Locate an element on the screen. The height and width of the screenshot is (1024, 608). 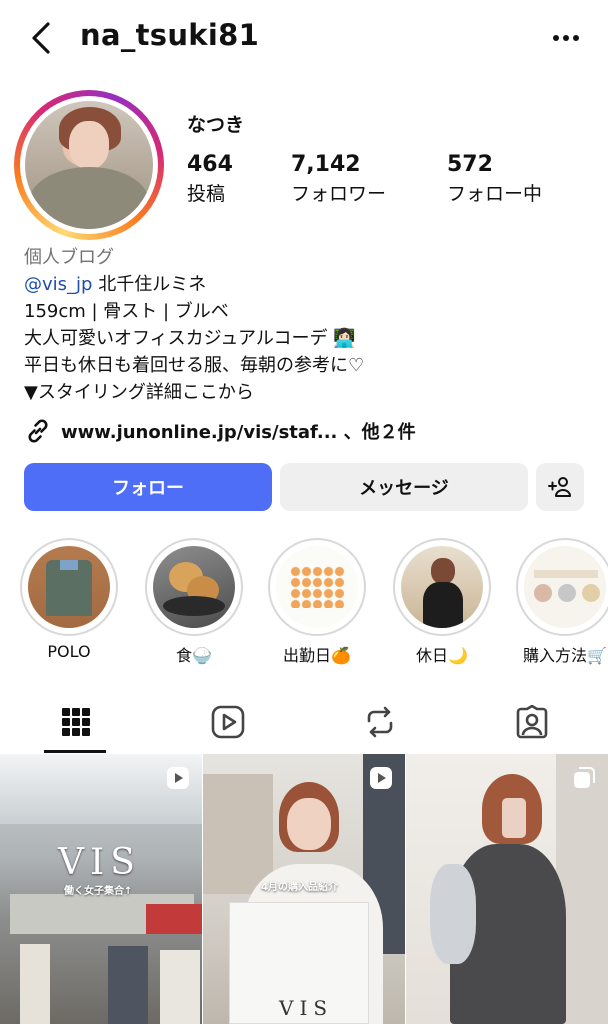
reposts-icon is located at coordinates (380, 722).